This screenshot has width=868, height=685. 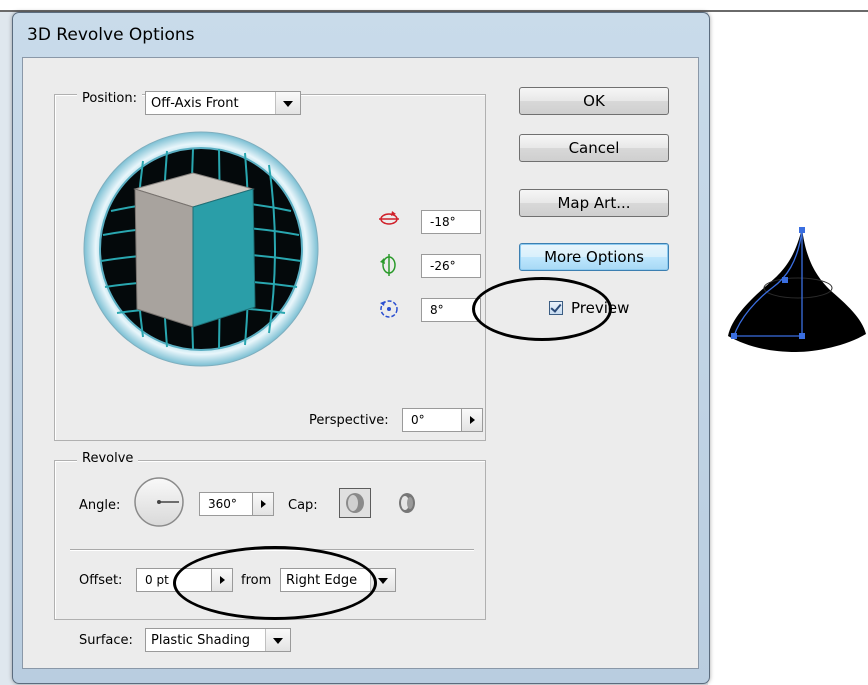 I want to click on cap-off-icon, so click(x=407, y=503).